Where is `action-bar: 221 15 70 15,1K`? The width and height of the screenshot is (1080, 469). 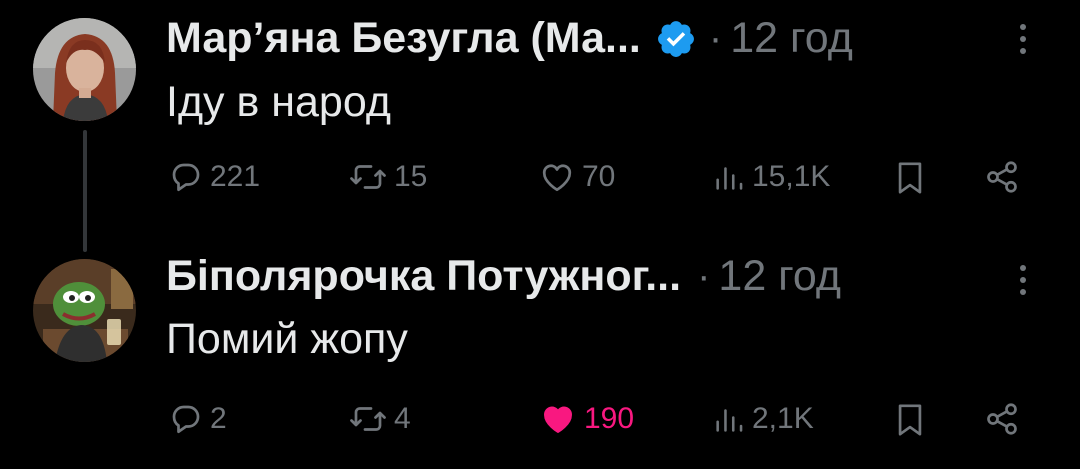
action-bar: 221 15 70 15,1K is located at coordinates (540, 181).